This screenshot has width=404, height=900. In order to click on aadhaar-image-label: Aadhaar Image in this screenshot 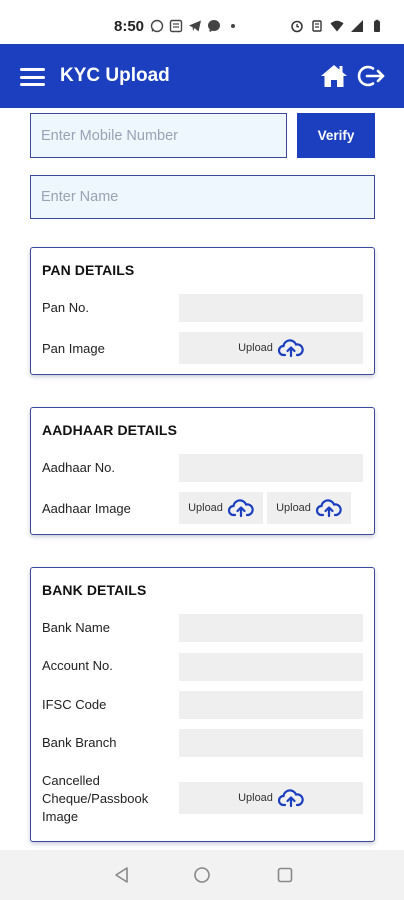, I will do `click(86, 508)`.